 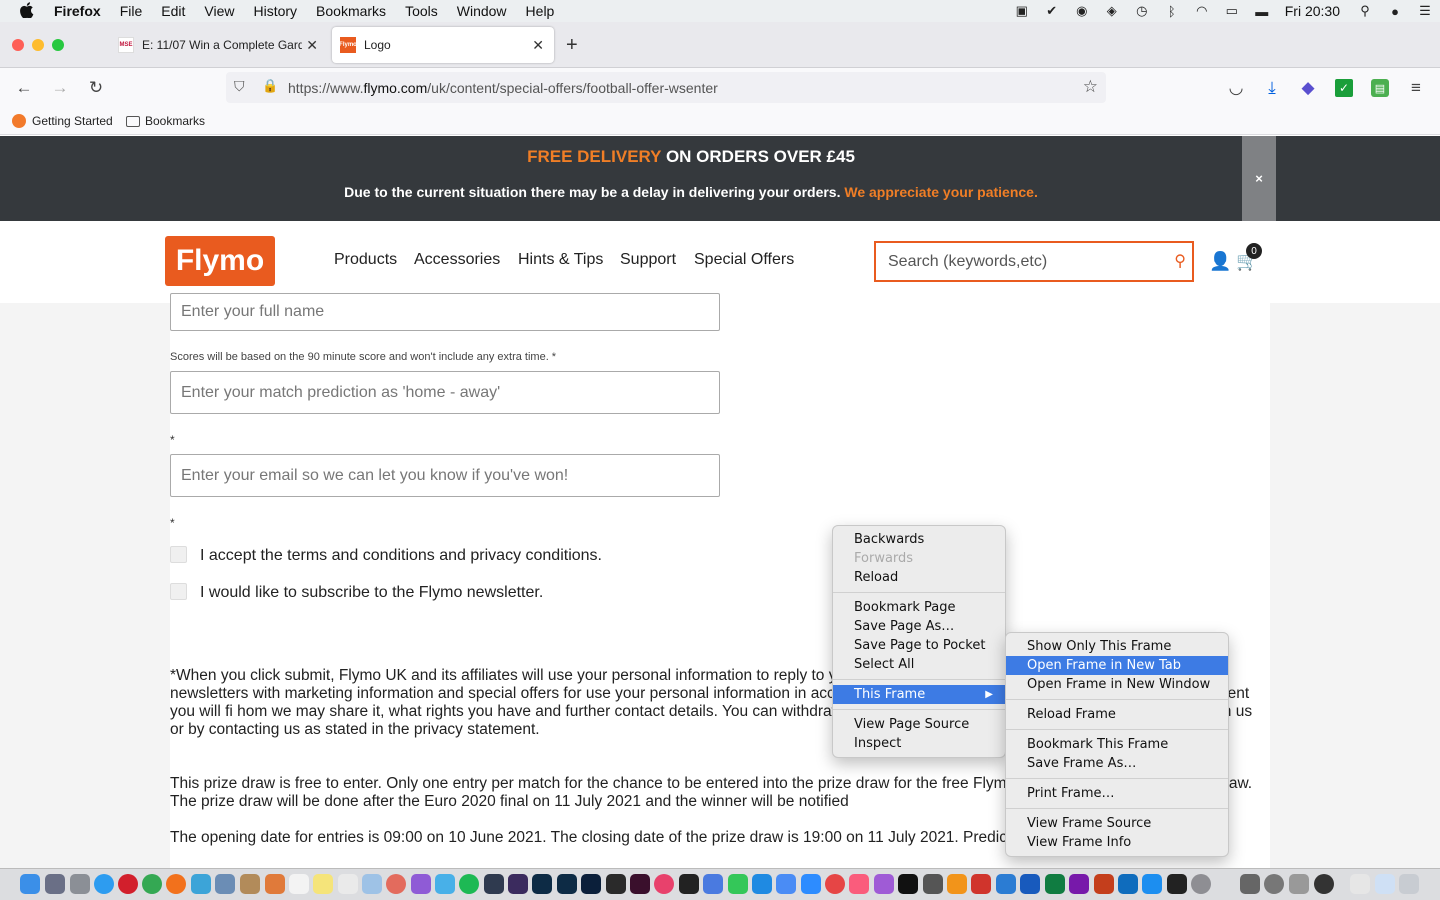 What do you see at coordinates (469, 884) in the screenshot?
I see `spotify-icon` at bounding box center [469, 884].